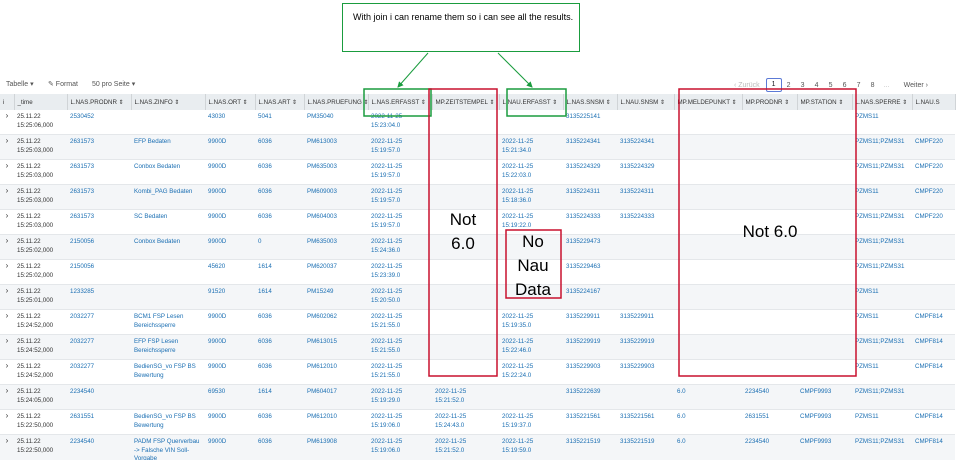  What do you see at coordinates (646, 102) in the screenshot?
I see `column-header: L.NAU.SNSM ⇕` at bounding box center [646, 102].